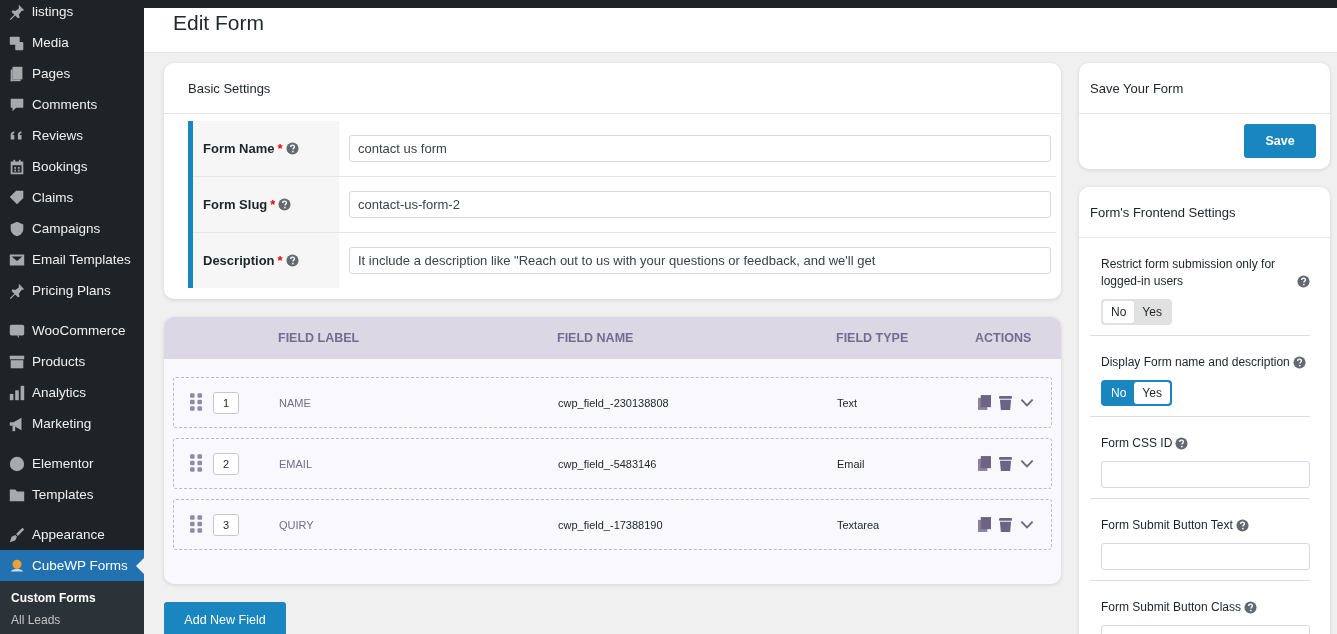 The image size is (1337, 634). What do you see at coordinates (72, 534) in the screenshot?
I see `sidebar-item: Appearance` at bounding box center [72, 534].